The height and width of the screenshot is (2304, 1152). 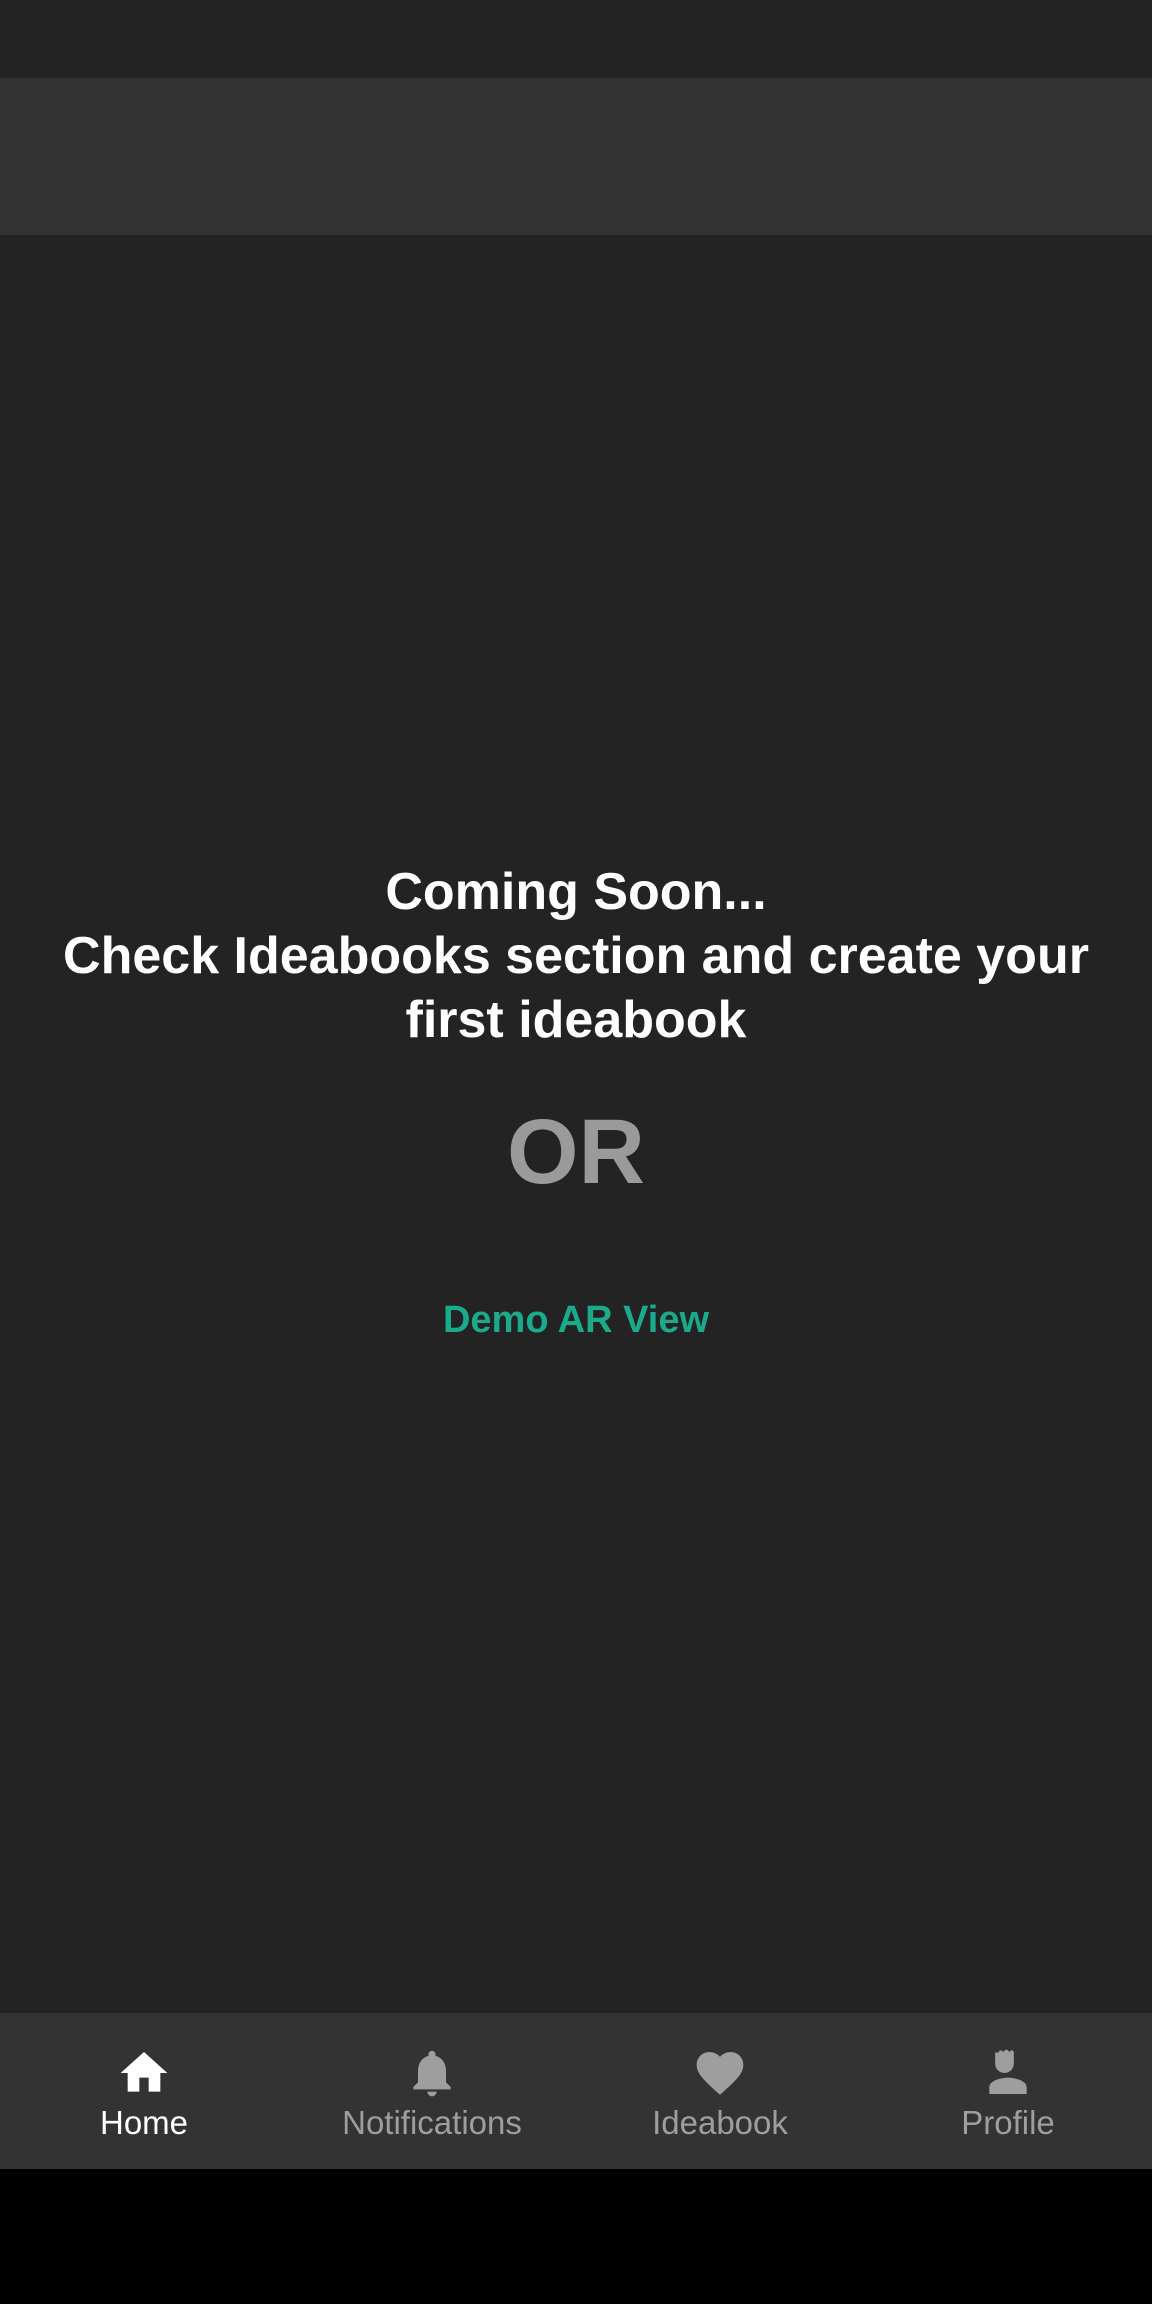 What do you see at coordinates (1008, 2122) in the screenshot?
I see `nav-label-profile: Profile` at bounding box center [1008, 2122].